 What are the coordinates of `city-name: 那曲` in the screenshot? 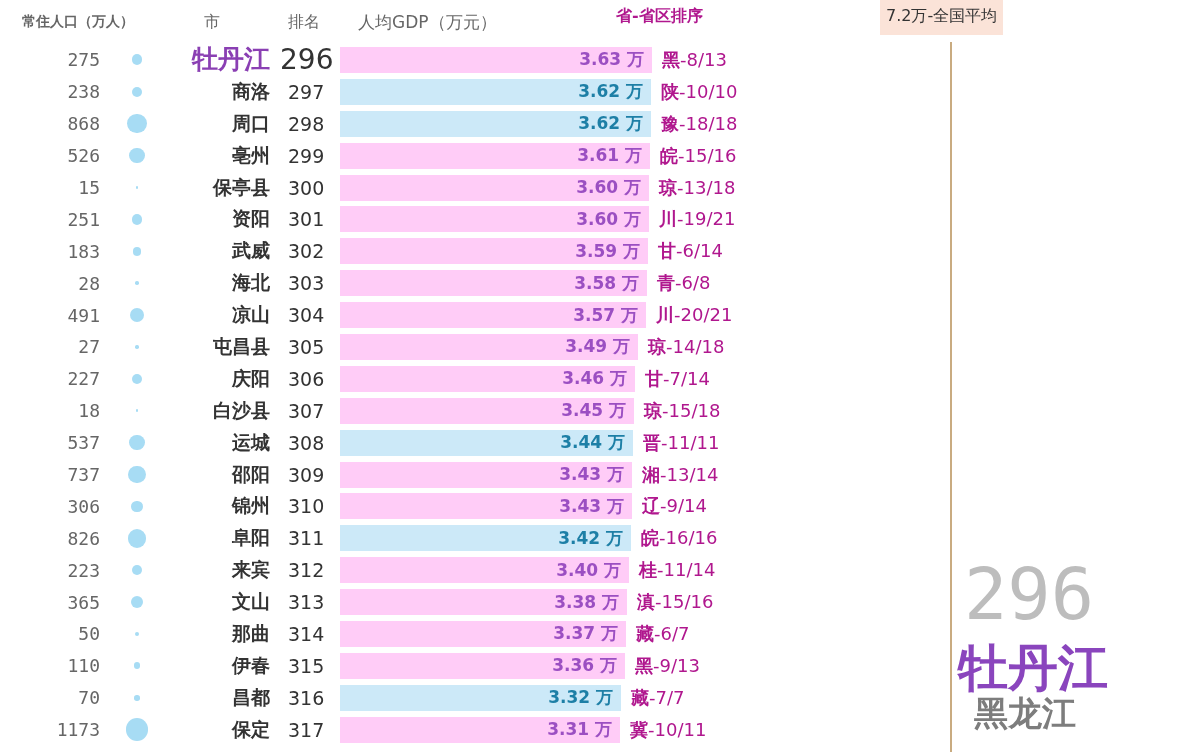 It's located at (250, 633).